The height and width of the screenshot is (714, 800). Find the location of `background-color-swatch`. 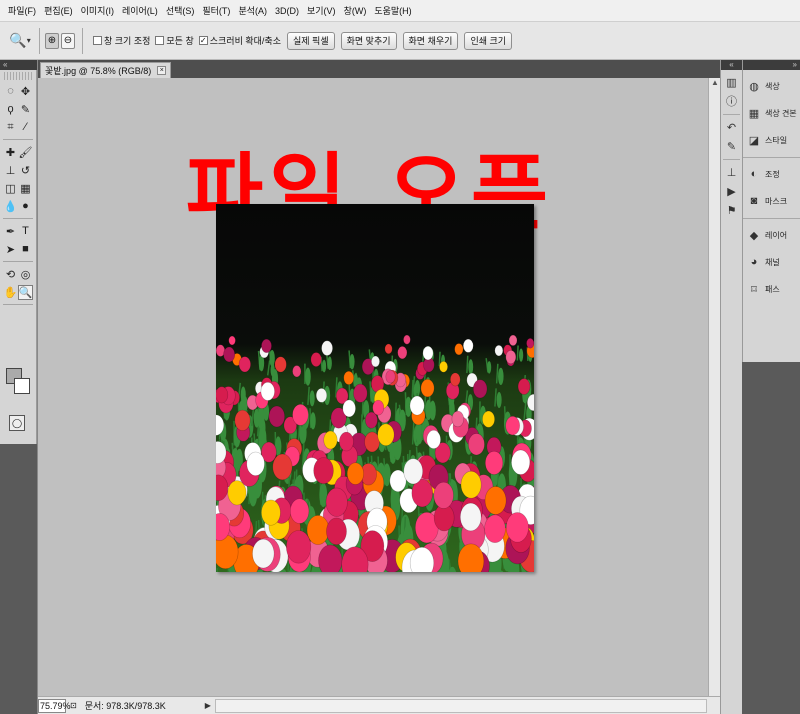

background-color-swatch is located at coordinates (22, 386).